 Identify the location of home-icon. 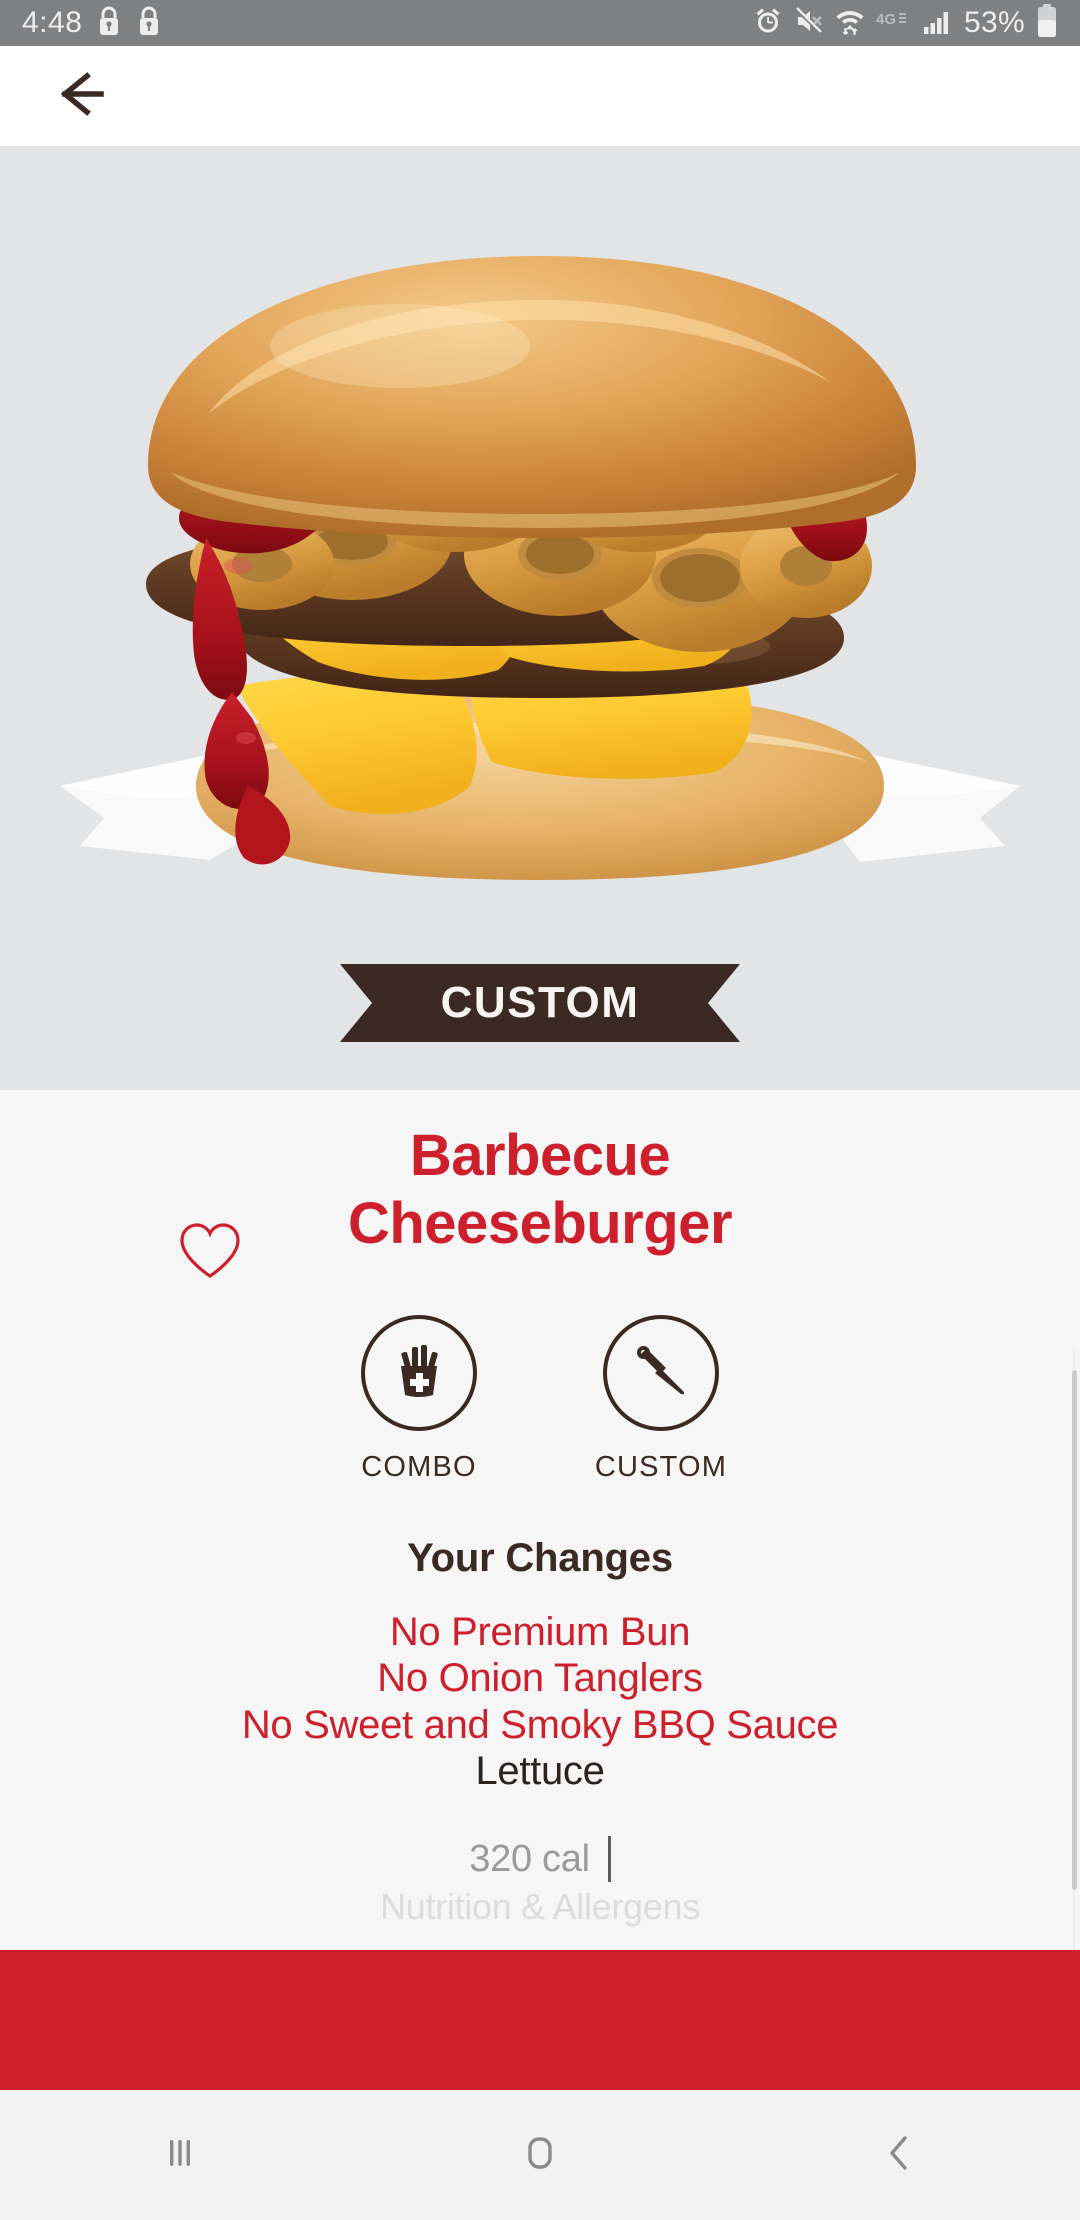
(540, 2155).